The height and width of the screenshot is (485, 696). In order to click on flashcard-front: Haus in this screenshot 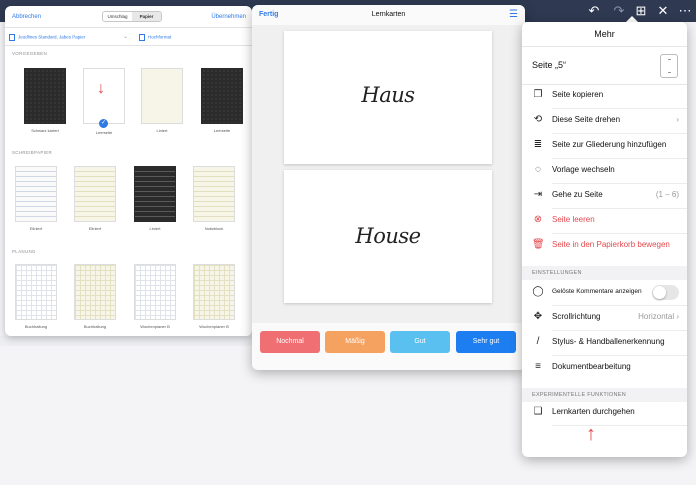, I will do `click(388, 97)`.